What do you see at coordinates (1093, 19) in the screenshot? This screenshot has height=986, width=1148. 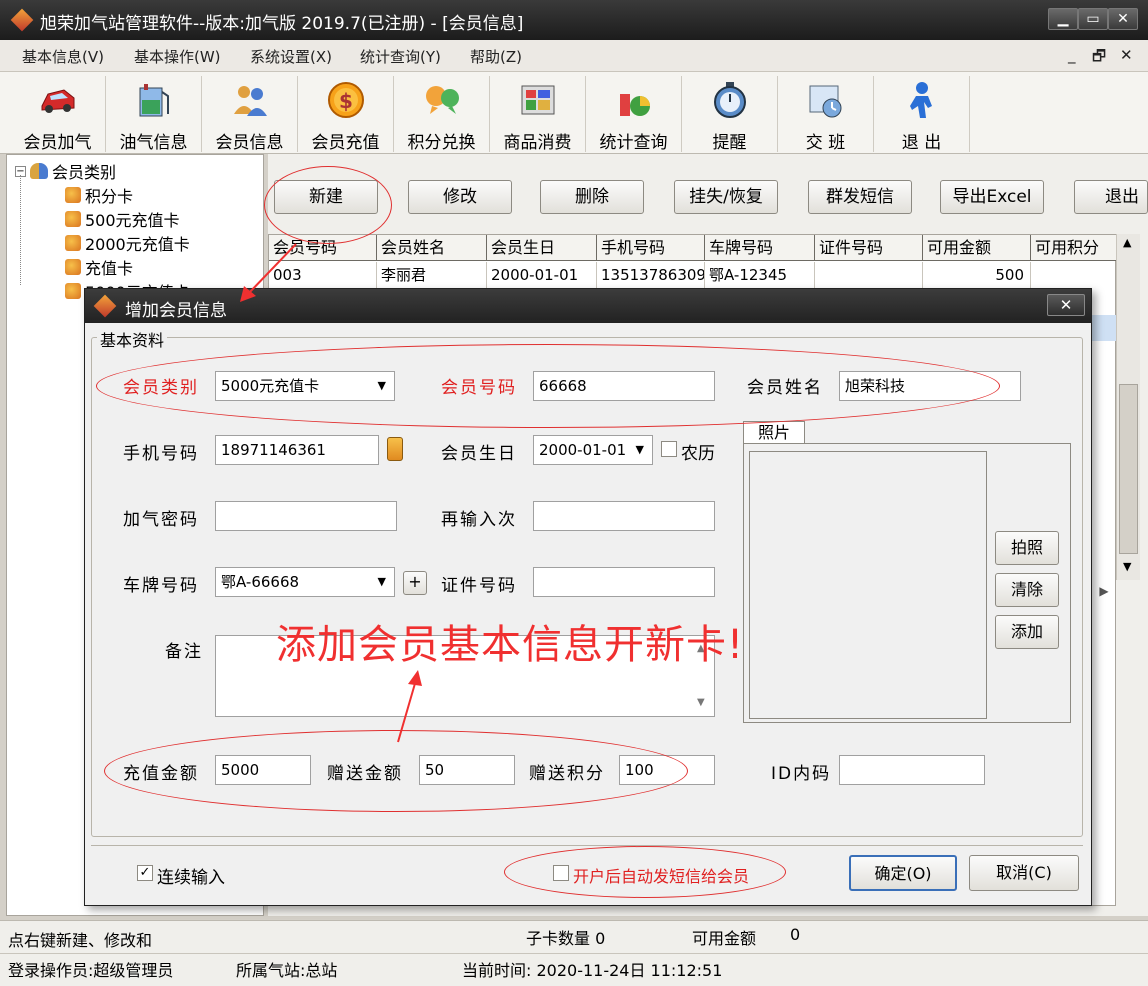 I see `maximize-button: ▭` at bounding box center [1093, 19].